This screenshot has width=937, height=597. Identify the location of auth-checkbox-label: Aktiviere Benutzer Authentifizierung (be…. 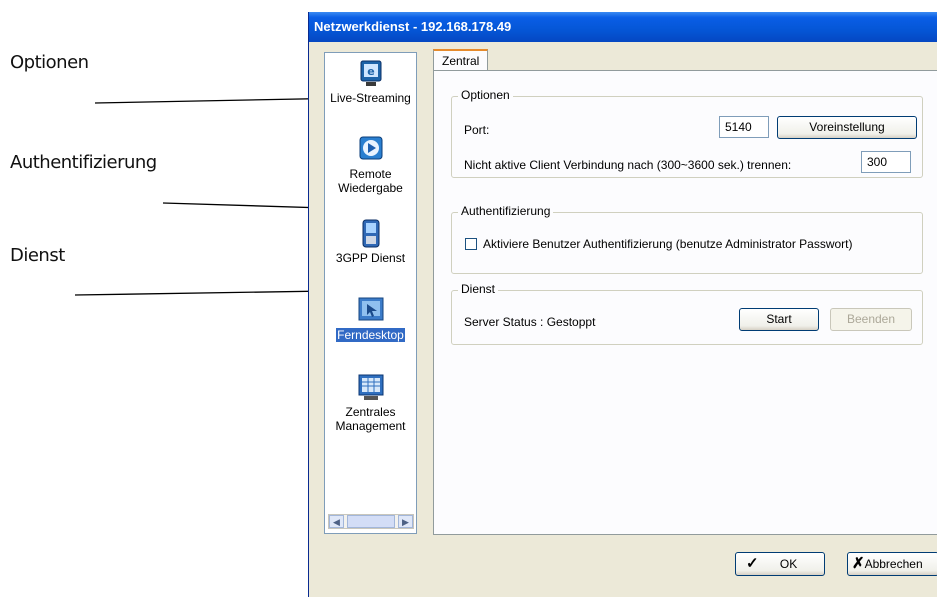
(668, 244).